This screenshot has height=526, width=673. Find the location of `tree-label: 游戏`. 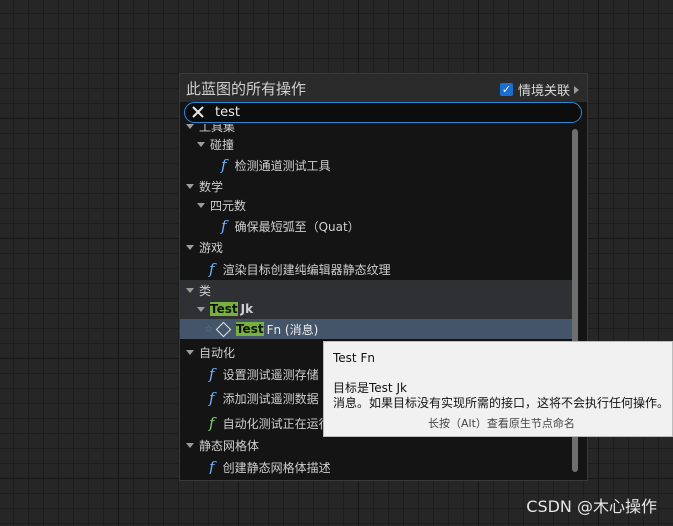

tree-label: 游戏 is located at coordinates (211, 247).